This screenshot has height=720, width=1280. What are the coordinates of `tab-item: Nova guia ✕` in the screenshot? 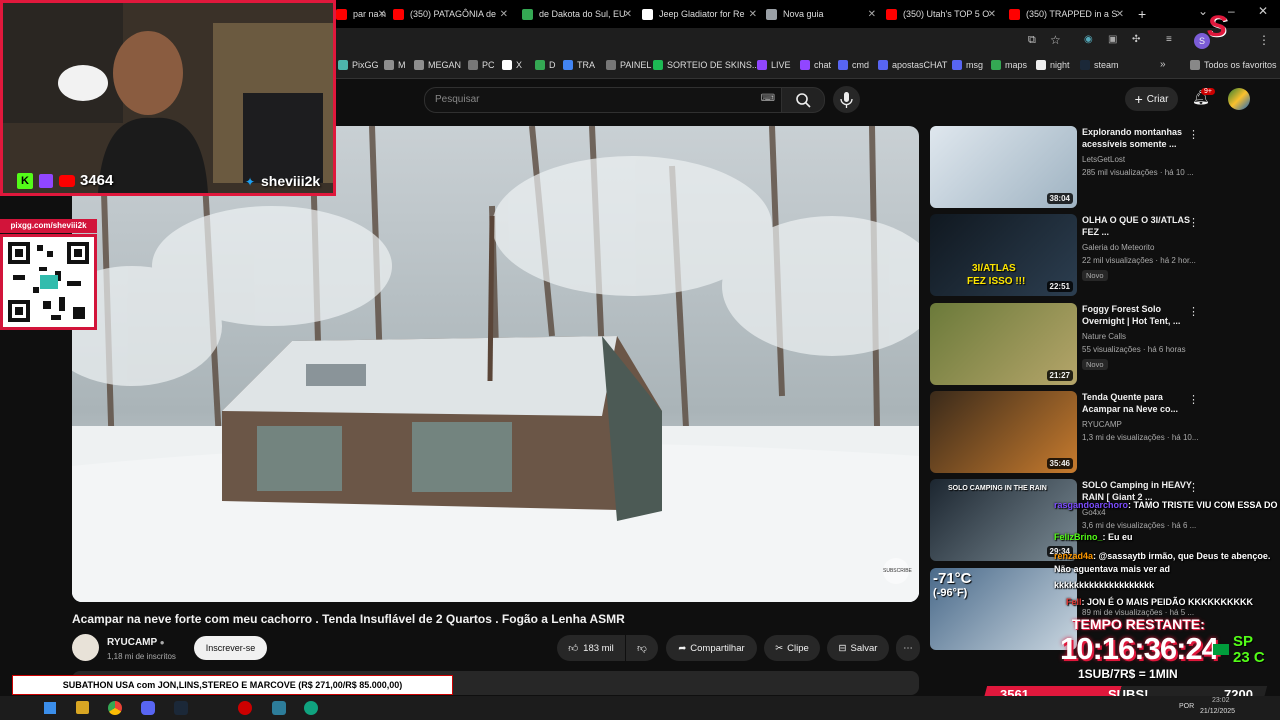 It's located at (821, 14).